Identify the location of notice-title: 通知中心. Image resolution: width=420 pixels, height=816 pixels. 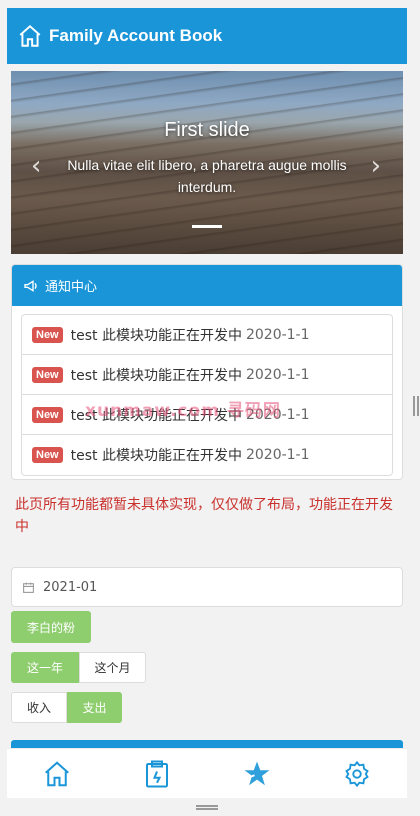
(71, 287).